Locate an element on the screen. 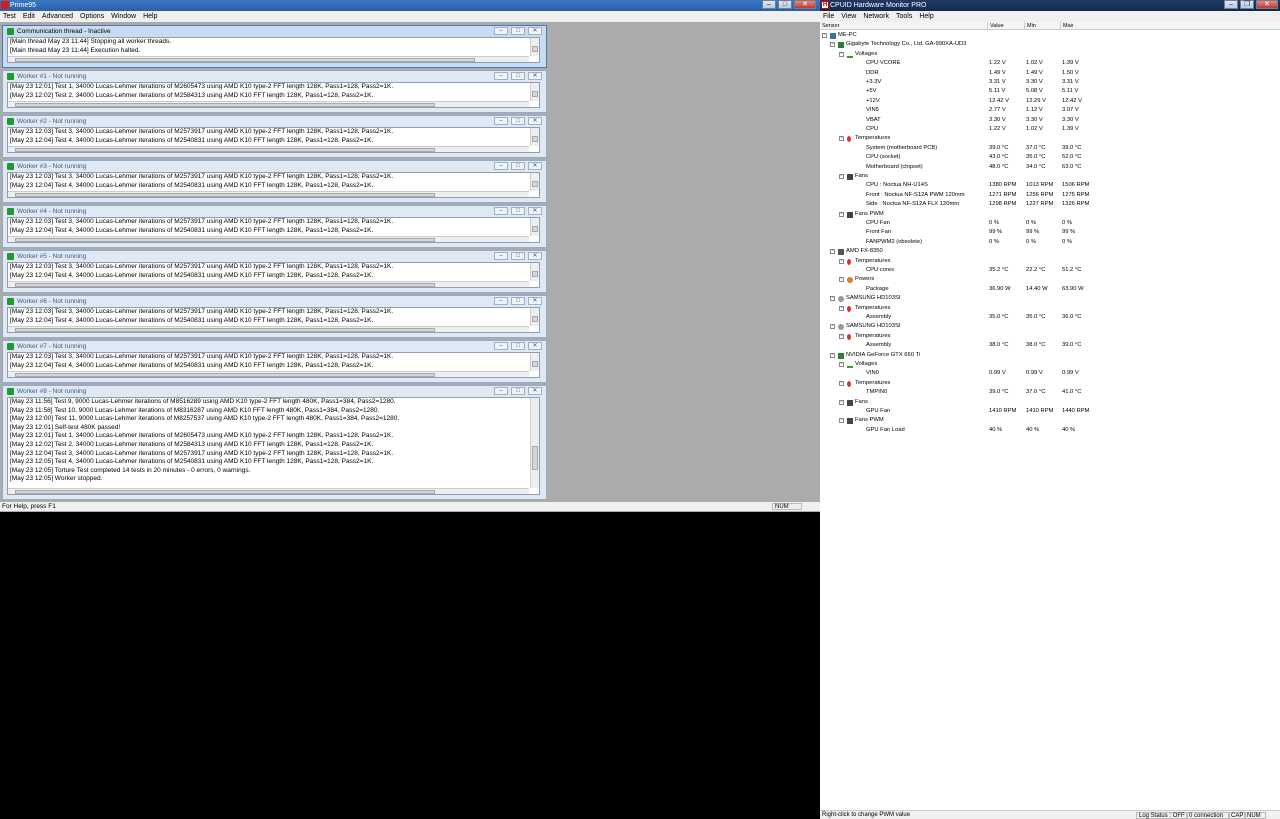 The image size is (1280, 819). sensor-group-row: - ME-PC is located at coordinates (1050, 35).